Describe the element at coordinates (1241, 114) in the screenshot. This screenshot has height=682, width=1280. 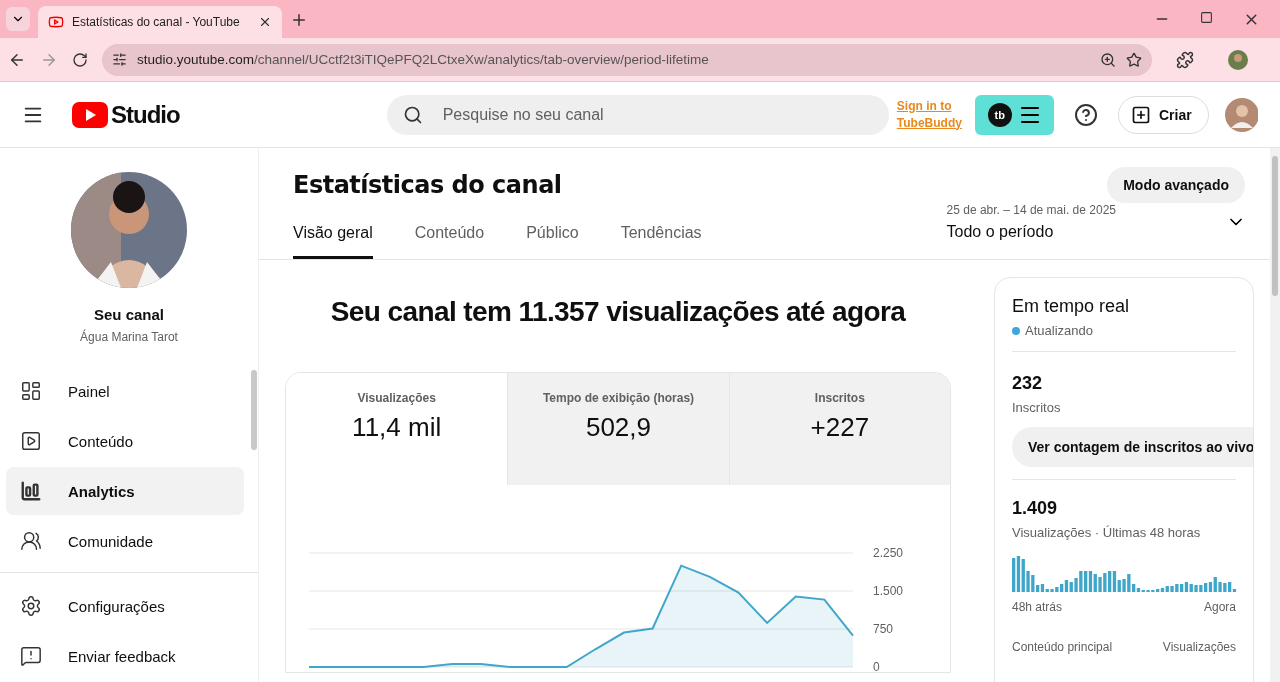
I see `avatar-icon` at that location.